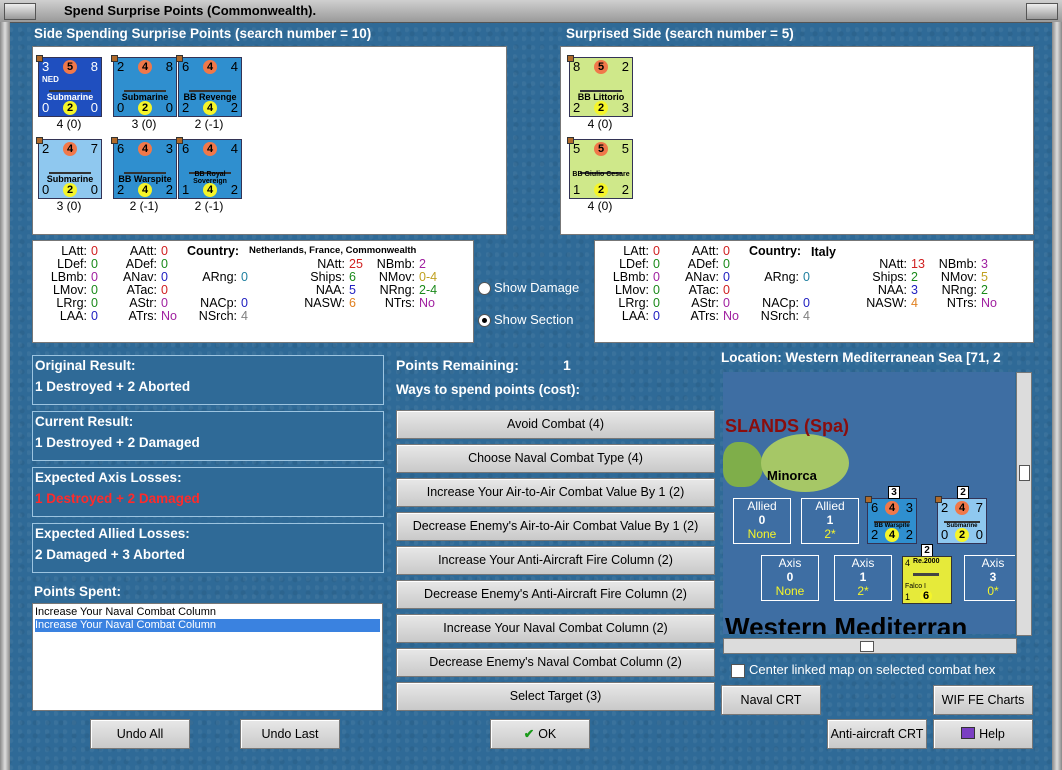 The height and width of the screenshot is (770, 1062). I want to click on axis-box: Axis 0 None, so click(790, 578).